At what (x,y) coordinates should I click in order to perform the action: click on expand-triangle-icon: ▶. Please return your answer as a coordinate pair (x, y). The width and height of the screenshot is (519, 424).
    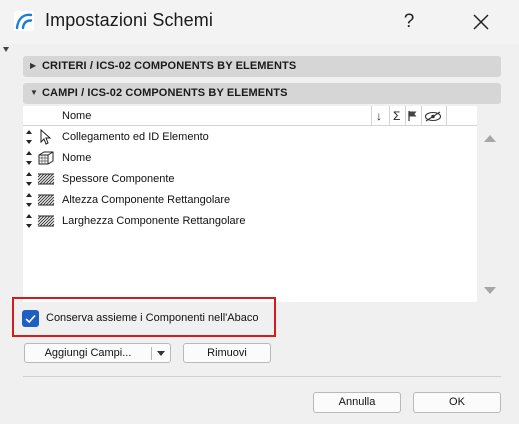
    Looking at the image, I should click on (33, 65).